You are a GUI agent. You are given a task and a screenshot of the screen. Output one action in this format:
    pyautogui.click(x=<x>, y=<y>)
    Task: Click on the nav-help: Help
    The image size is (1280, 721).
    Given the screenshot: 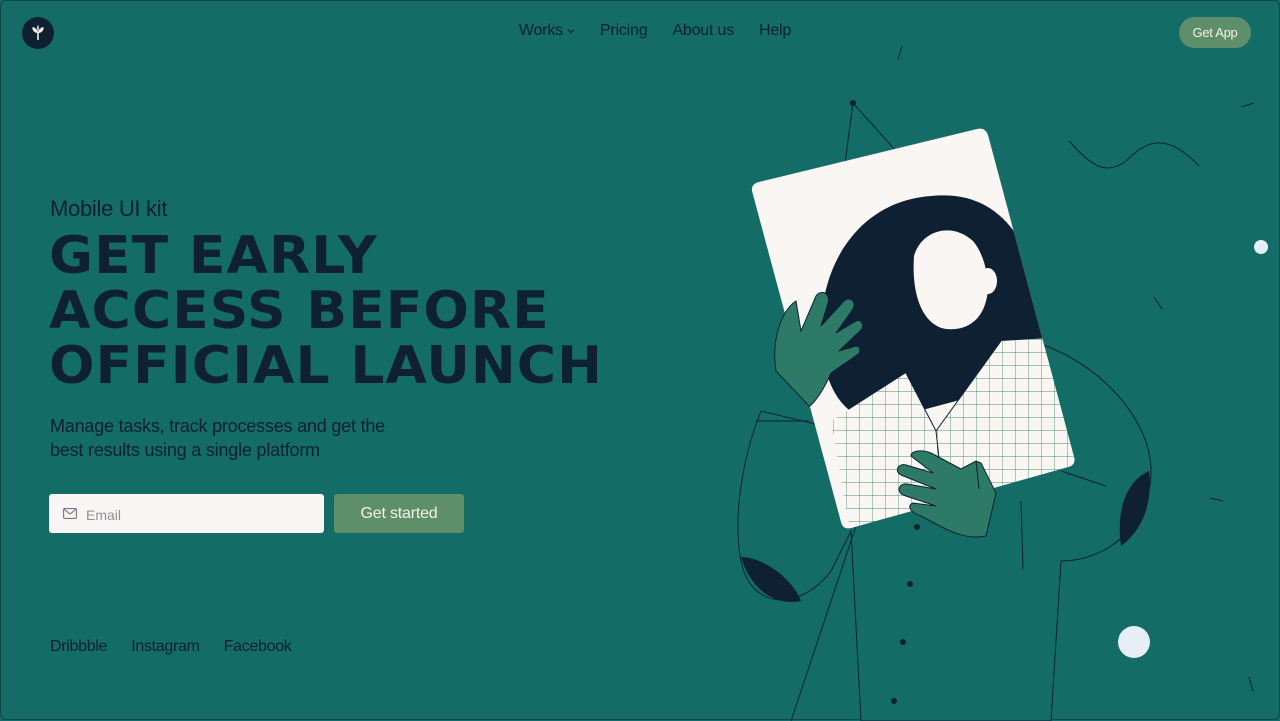 What is the action you would take?
    pyautogui.click(x=775, y=31)
    